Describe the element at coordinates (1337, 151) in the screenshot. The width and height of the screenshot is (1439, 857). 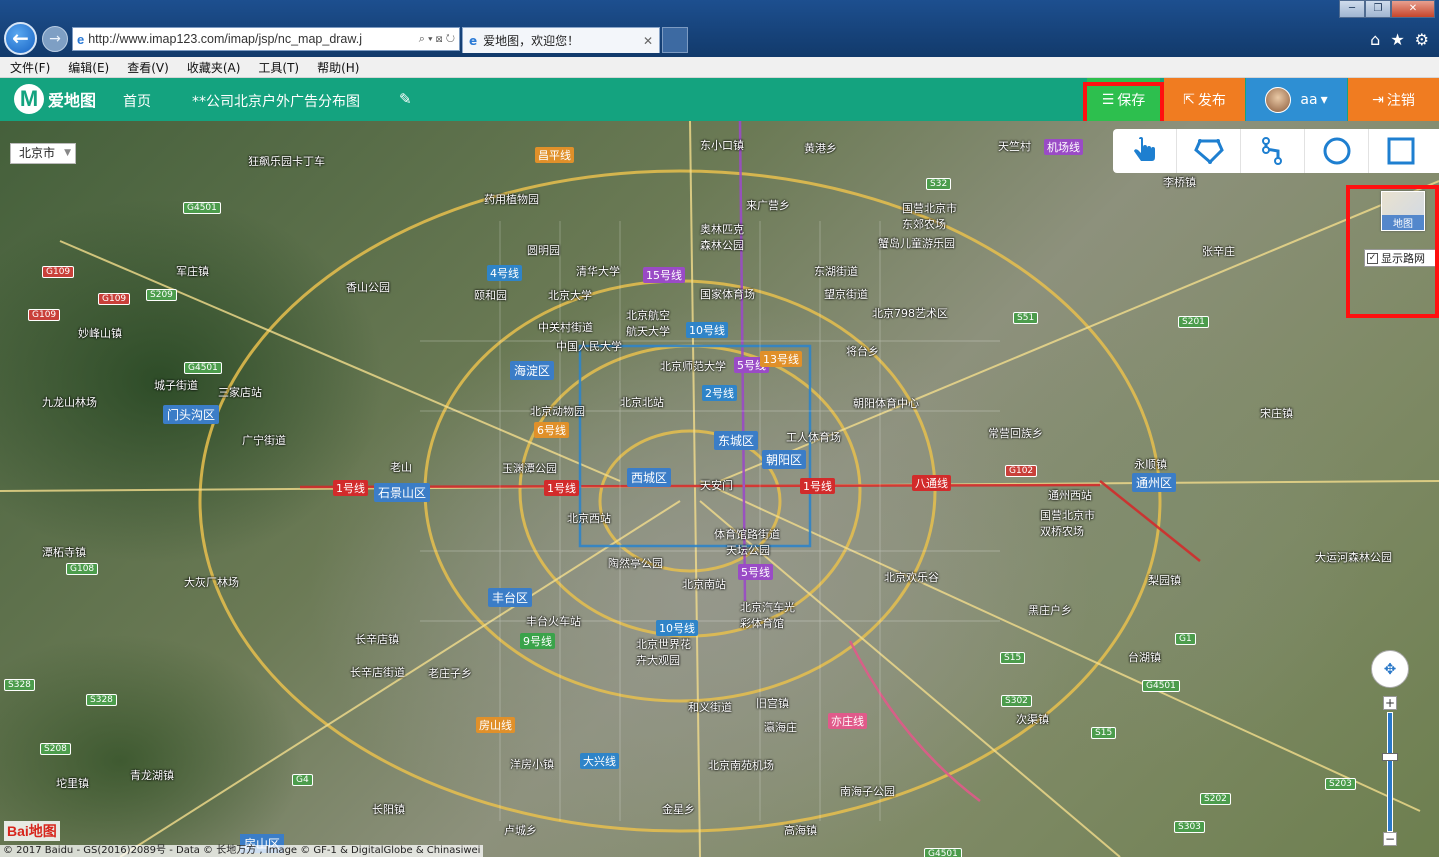
I see `circle-tool` at that location.